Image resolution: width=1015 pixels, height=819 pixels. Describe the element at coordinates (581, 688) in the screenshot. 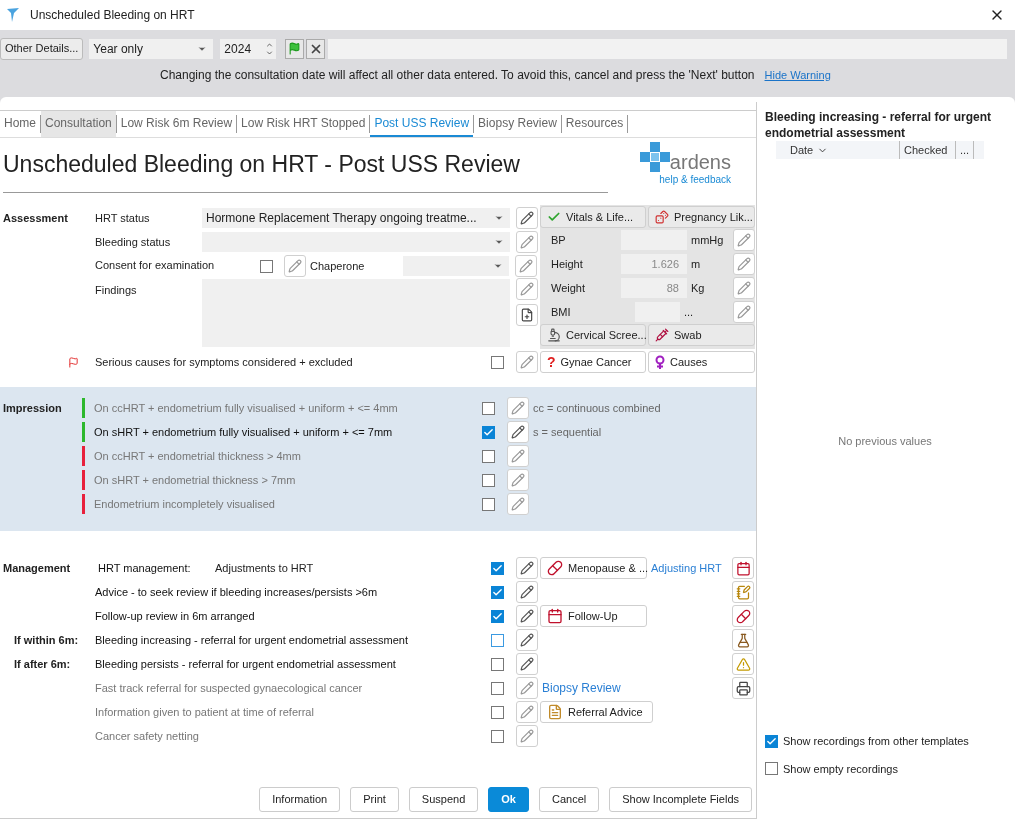

I see `biopsy-review-link: Biopsy Review` at that location.